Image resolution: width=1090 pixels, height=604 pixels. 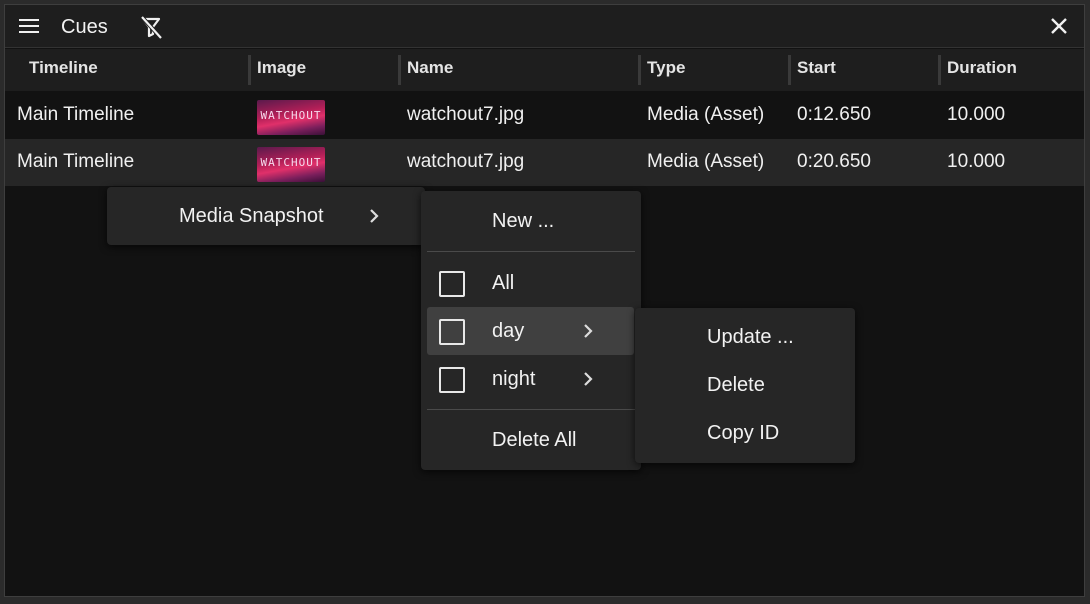 What do you see at coordinates (503, 283) in the screenshot?
I see `menu-item-label: All` at bounding box center [503, 283].